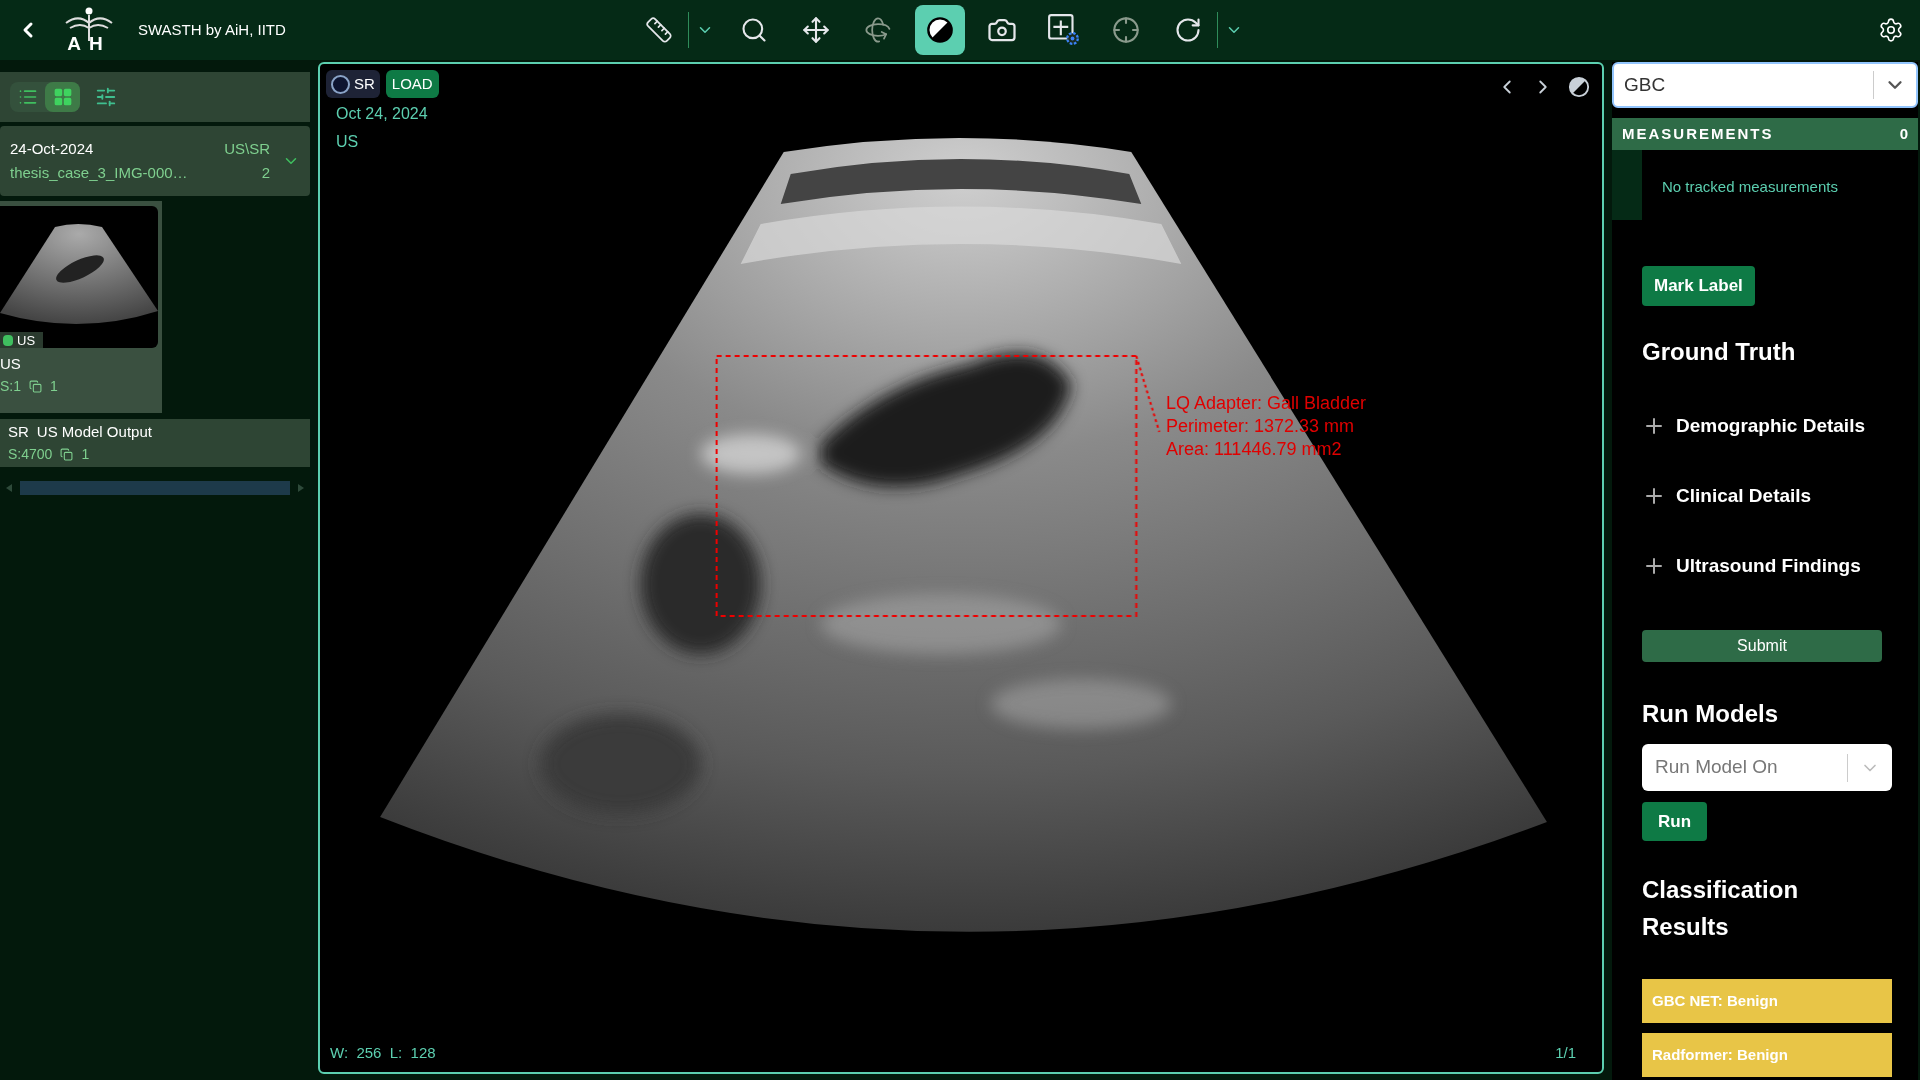 This screenshot has height=1080, width=1920. I want to click on study-modalities: US\SR, so click(247, 148).